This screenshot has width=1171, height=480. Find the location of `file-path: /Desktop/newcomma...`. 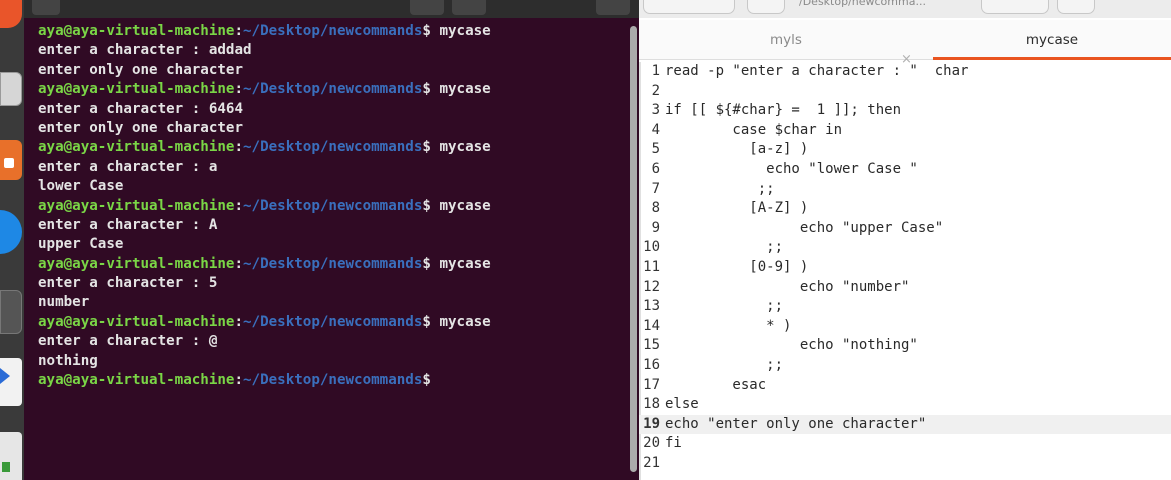

file-path: /Desktop/newcomma... is located at coordinates (862, 4).